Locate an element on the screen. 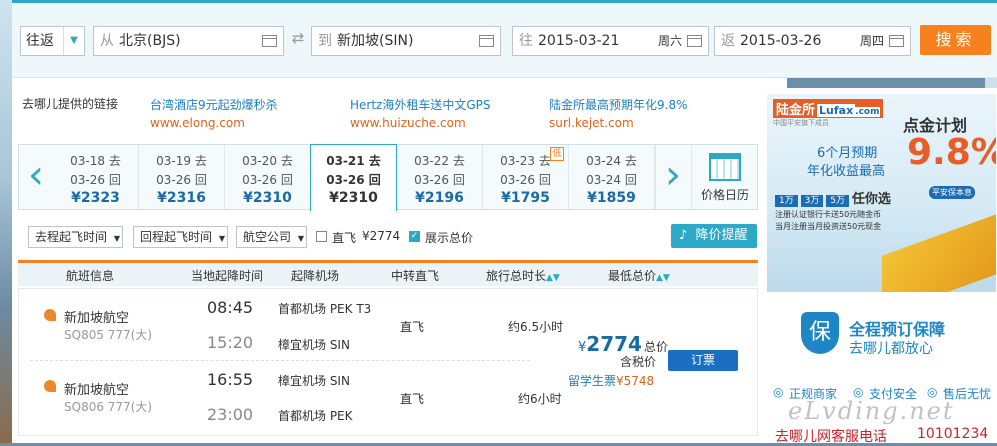 The height and width of the screenshot is (446, 997). arrival-airport: 首都机场 PEK is located at coordinates (315, 416).